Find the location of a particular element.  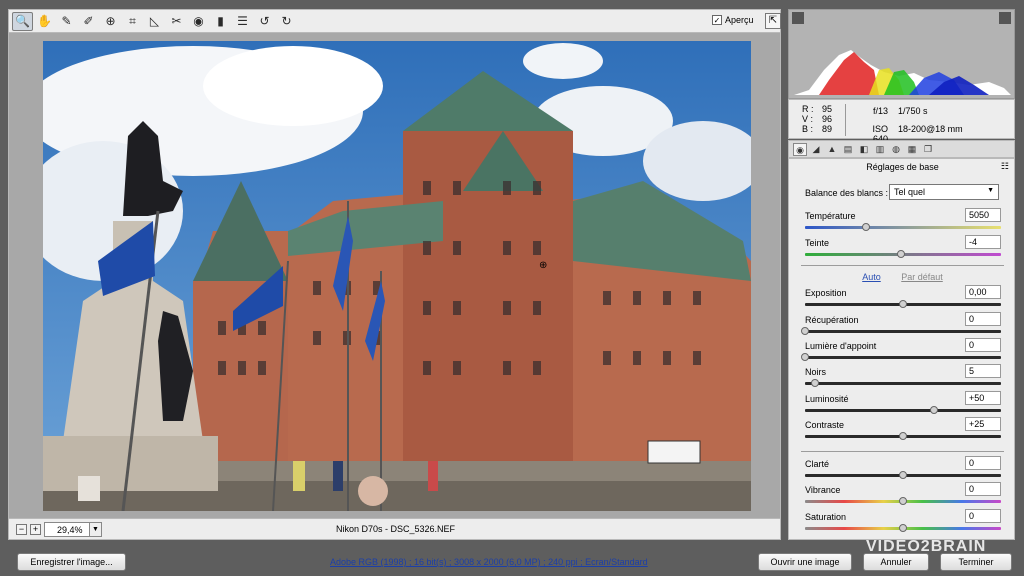

red-eye-tool-icon: ◉ is located at coordinates (198, 21).